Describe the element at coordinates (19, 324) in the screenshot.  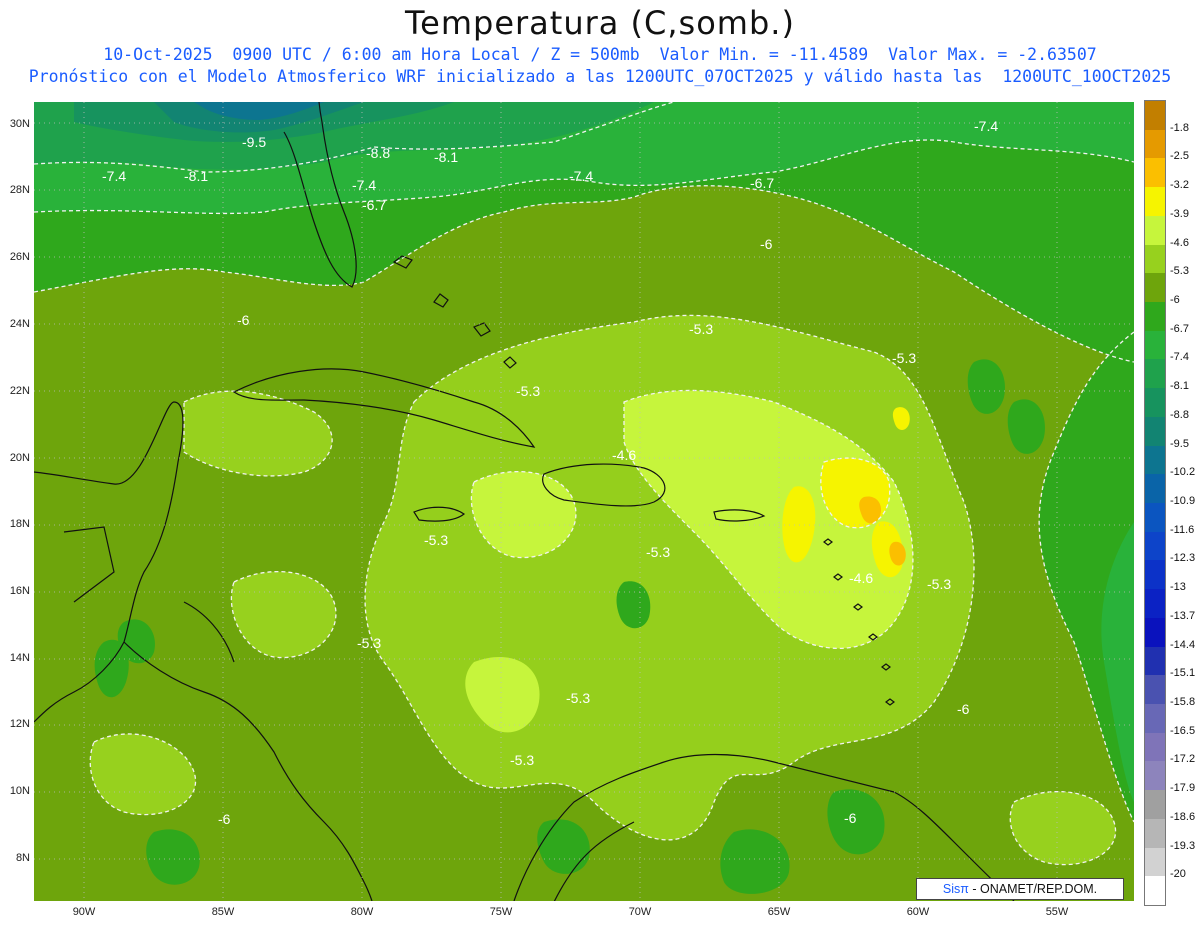
I see `lat-label: 24N` at that location.